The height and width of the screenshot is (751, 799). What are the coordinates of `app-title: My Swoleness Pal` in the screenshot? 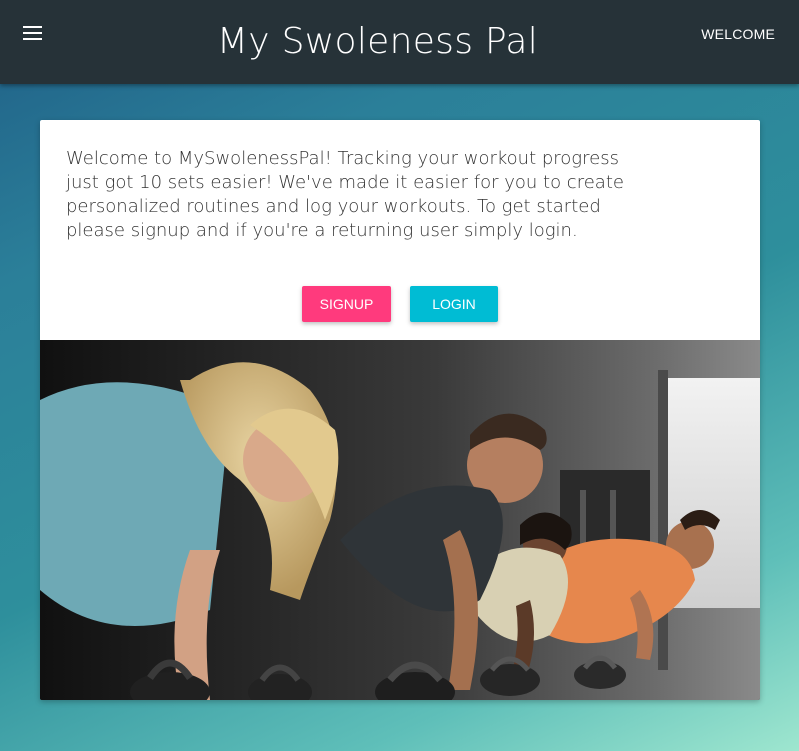 It's located at (377, 41).